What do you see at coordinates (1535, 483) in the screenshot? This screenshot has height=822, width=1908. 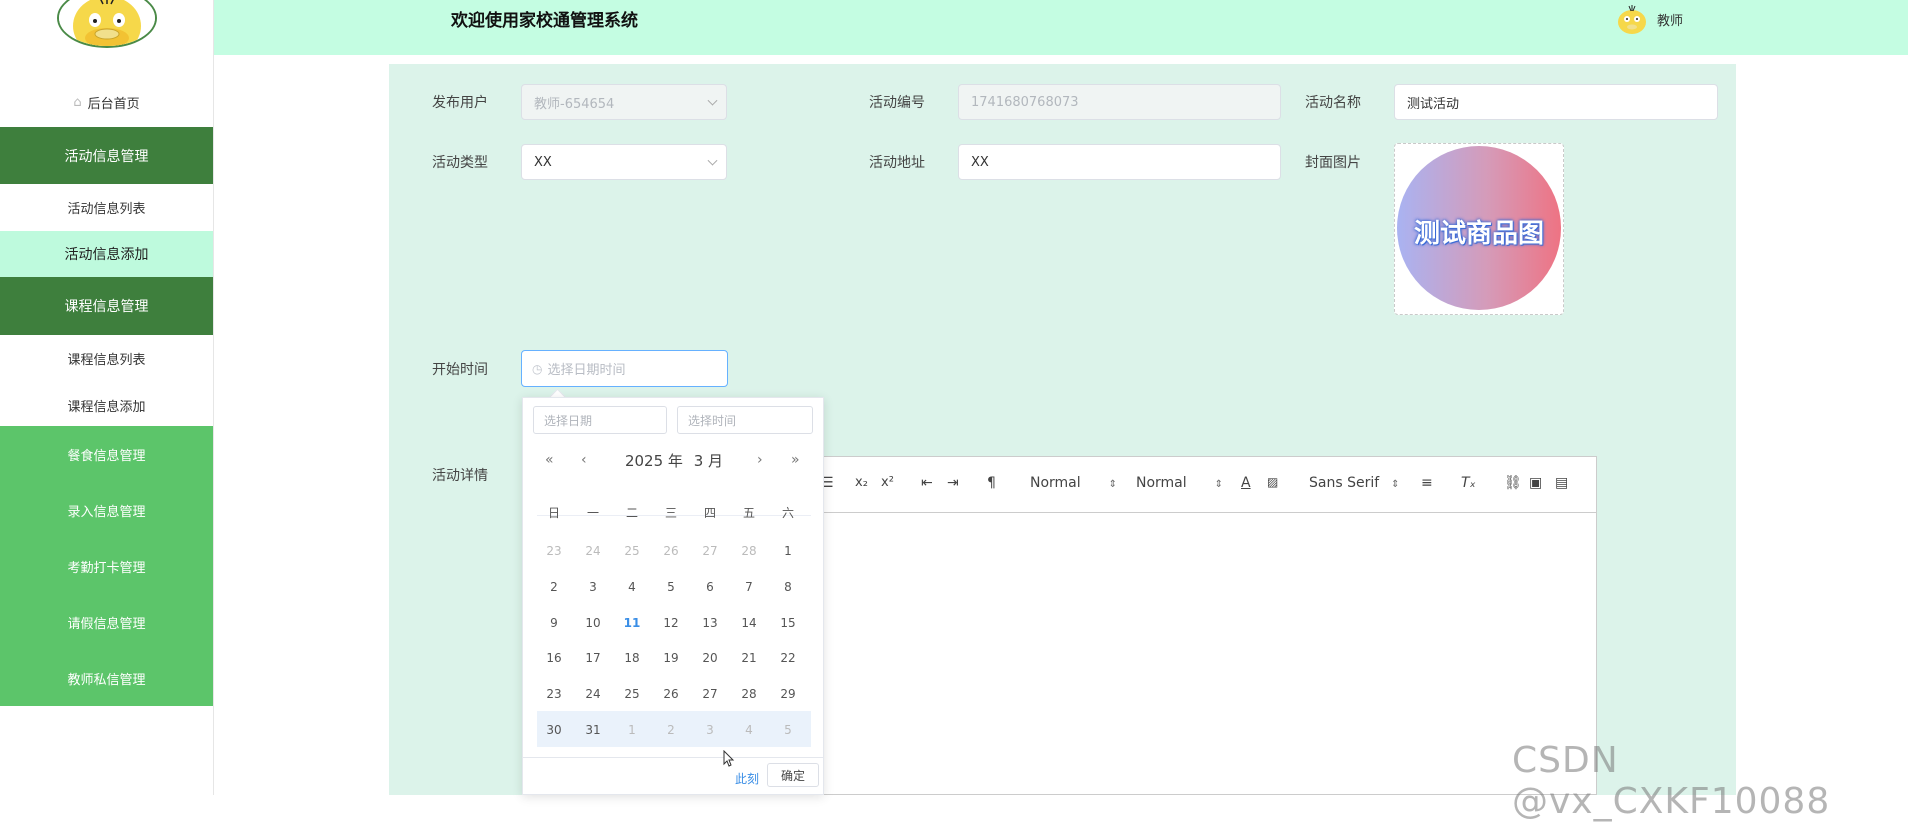 I see `image-icon: ▣` at bounding box center [1535, 483].